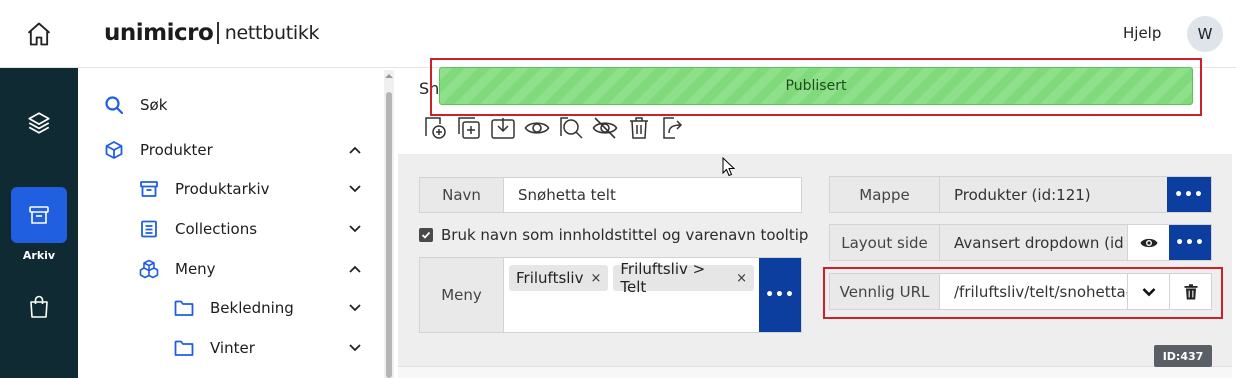 The image size is (1236, 378). Describe the element at coordinates (550, 278) in the screenshot. I see `menu-tag-label: Friluftsliv` at that location.